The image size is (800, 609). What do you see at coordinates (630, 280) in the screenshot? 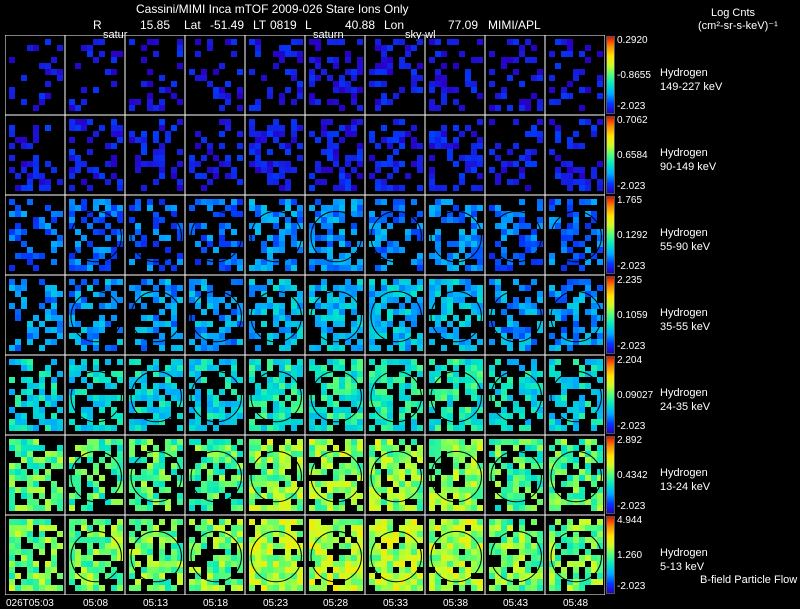
I see `colorbar-max-label: 2.235` at bounding box center [630, 280].